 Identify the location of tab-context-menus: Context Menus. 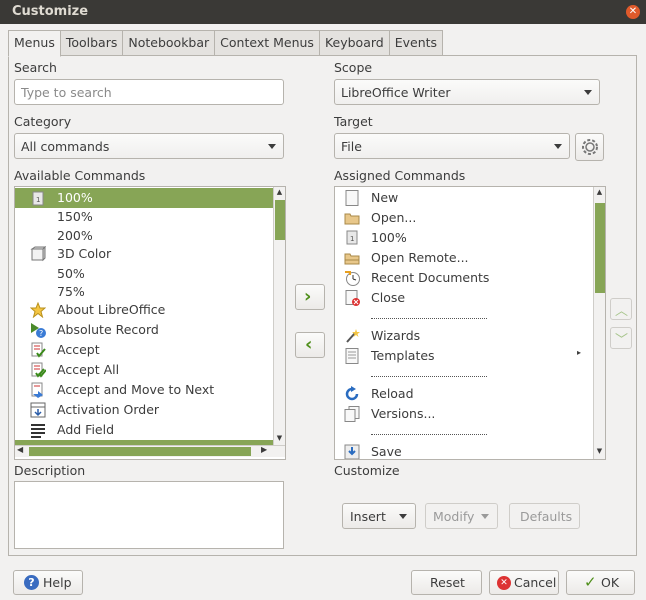
(267, 43).